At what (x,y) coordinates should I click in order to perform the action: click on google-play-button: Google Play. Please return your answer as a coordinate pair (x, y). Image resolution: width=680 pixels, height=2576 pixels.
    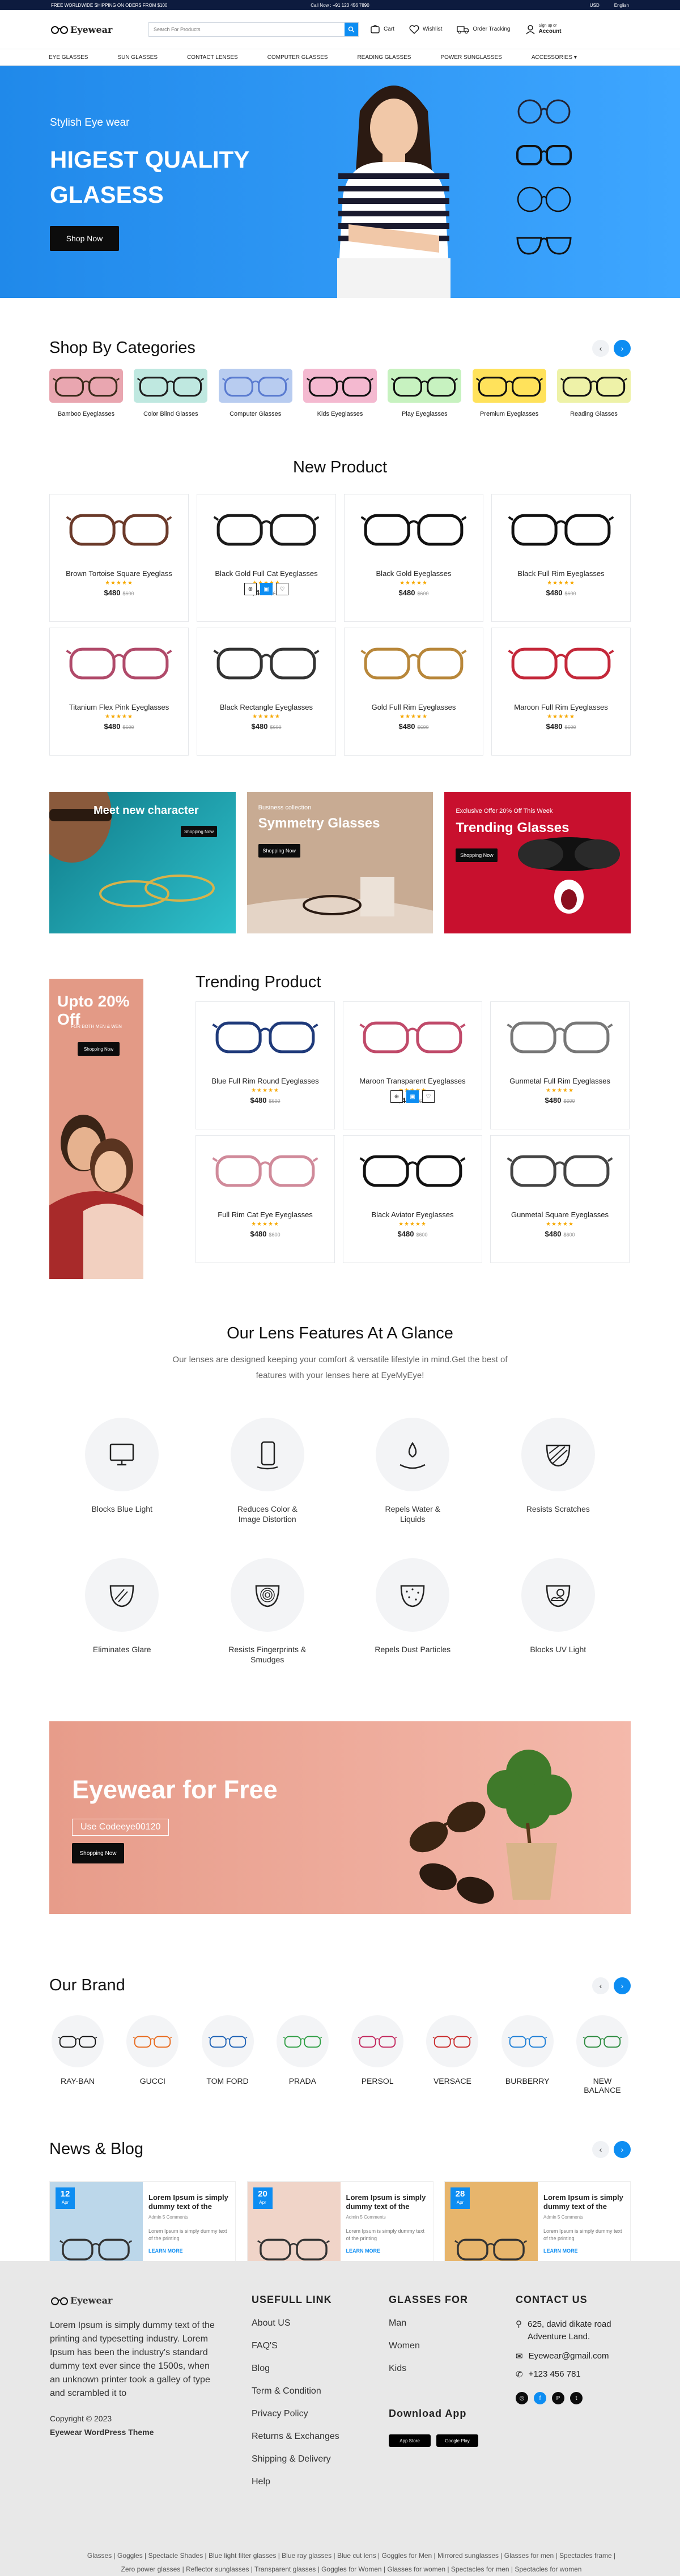
    Looking at the image, I should click on (457, 2440).